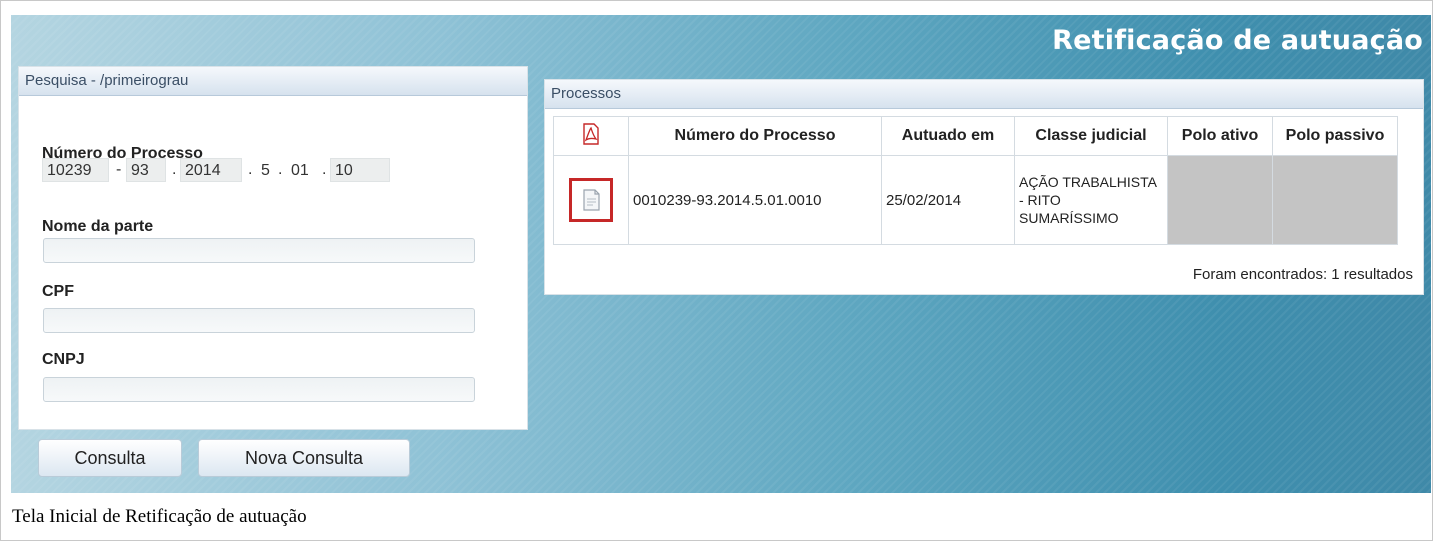  I want to click on numero-ano-input: 2014, so click(211, 170).